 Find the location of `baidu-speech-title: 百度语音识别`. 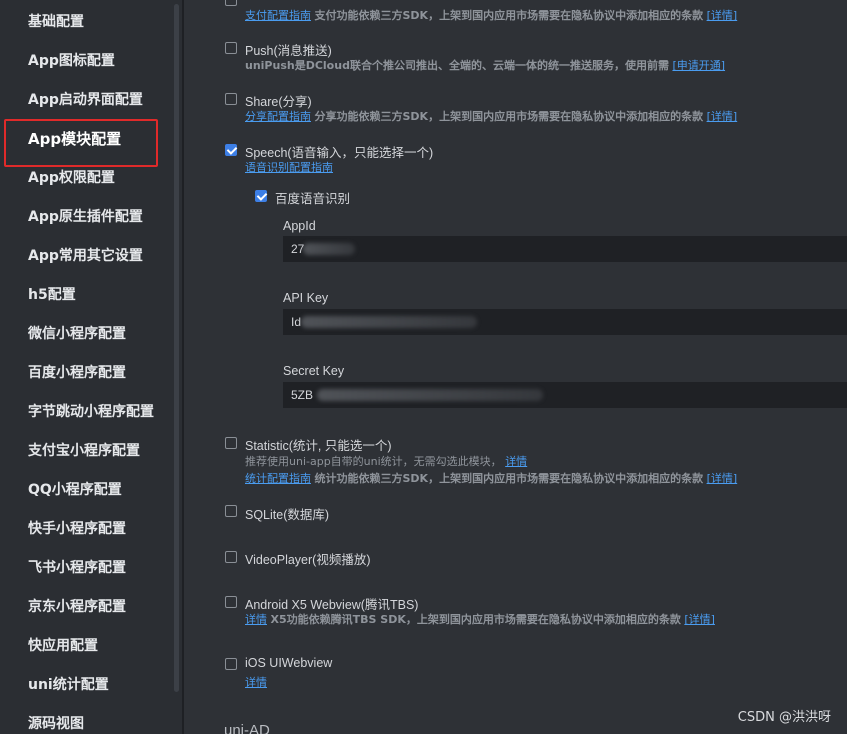

baidu-speech-title: 百度语音识别 is located at coordinates (313, 199).